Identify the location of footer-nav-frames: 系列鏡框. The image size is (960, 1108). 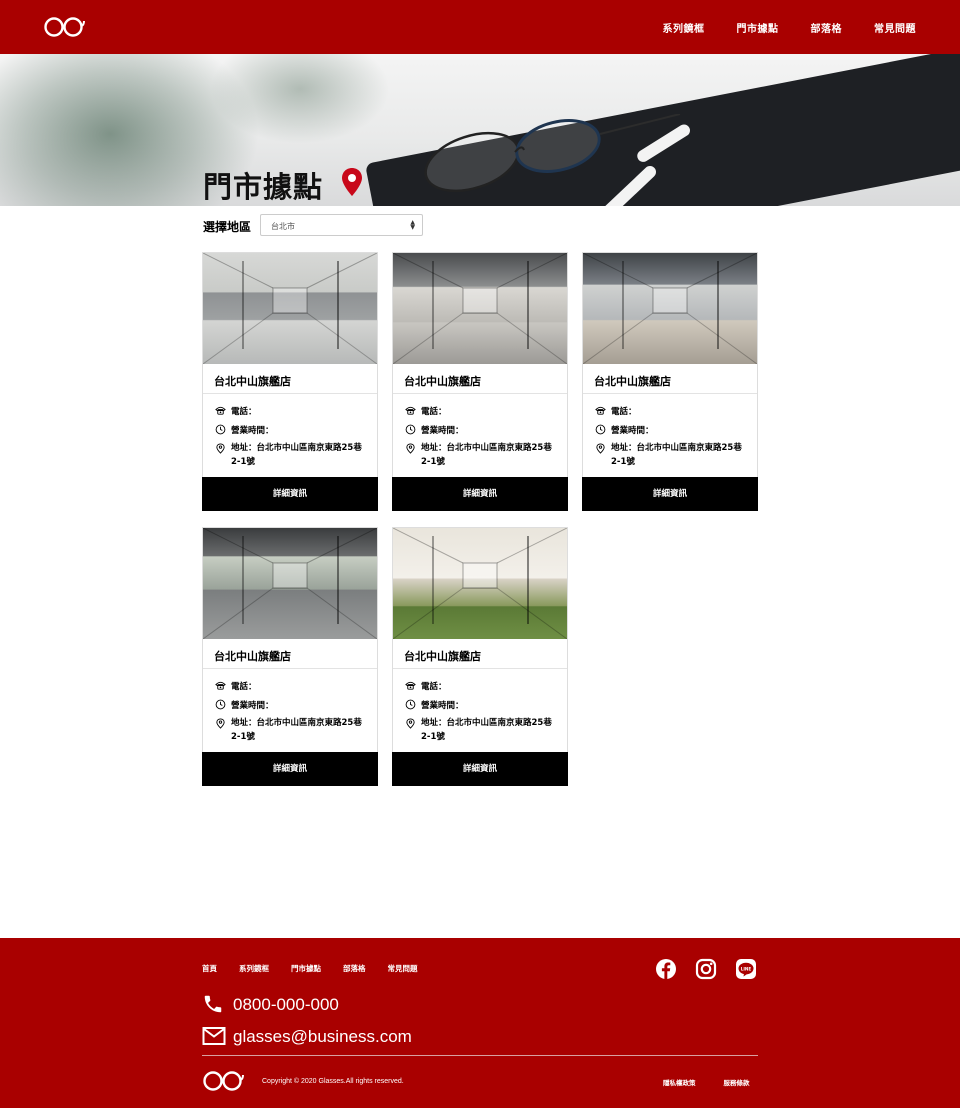
(254, 968).